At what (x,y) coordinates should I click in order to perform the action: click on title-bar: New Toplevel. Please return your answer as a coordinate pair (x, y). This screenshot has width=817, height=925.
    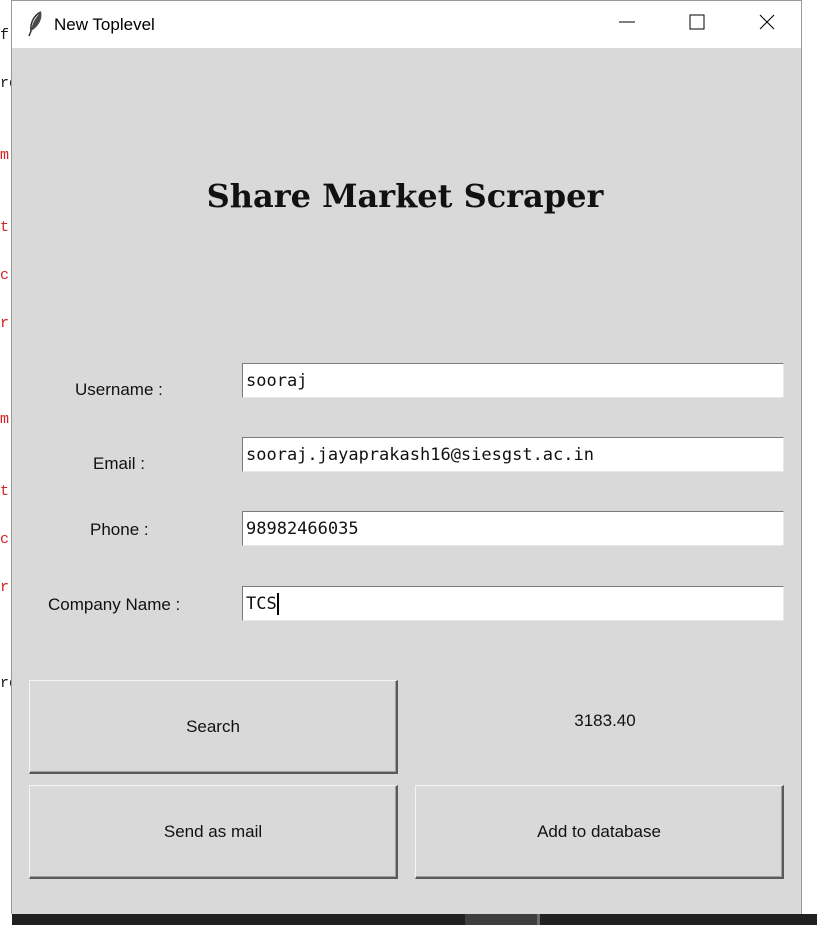
    Looking at the image, I should click on (406, 24).